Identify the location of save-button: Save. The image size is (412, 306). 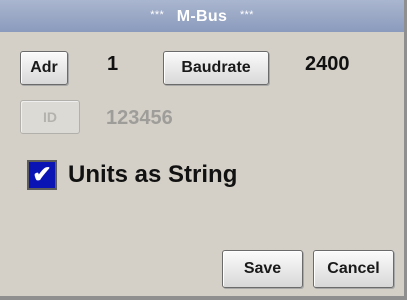
(262, 269).